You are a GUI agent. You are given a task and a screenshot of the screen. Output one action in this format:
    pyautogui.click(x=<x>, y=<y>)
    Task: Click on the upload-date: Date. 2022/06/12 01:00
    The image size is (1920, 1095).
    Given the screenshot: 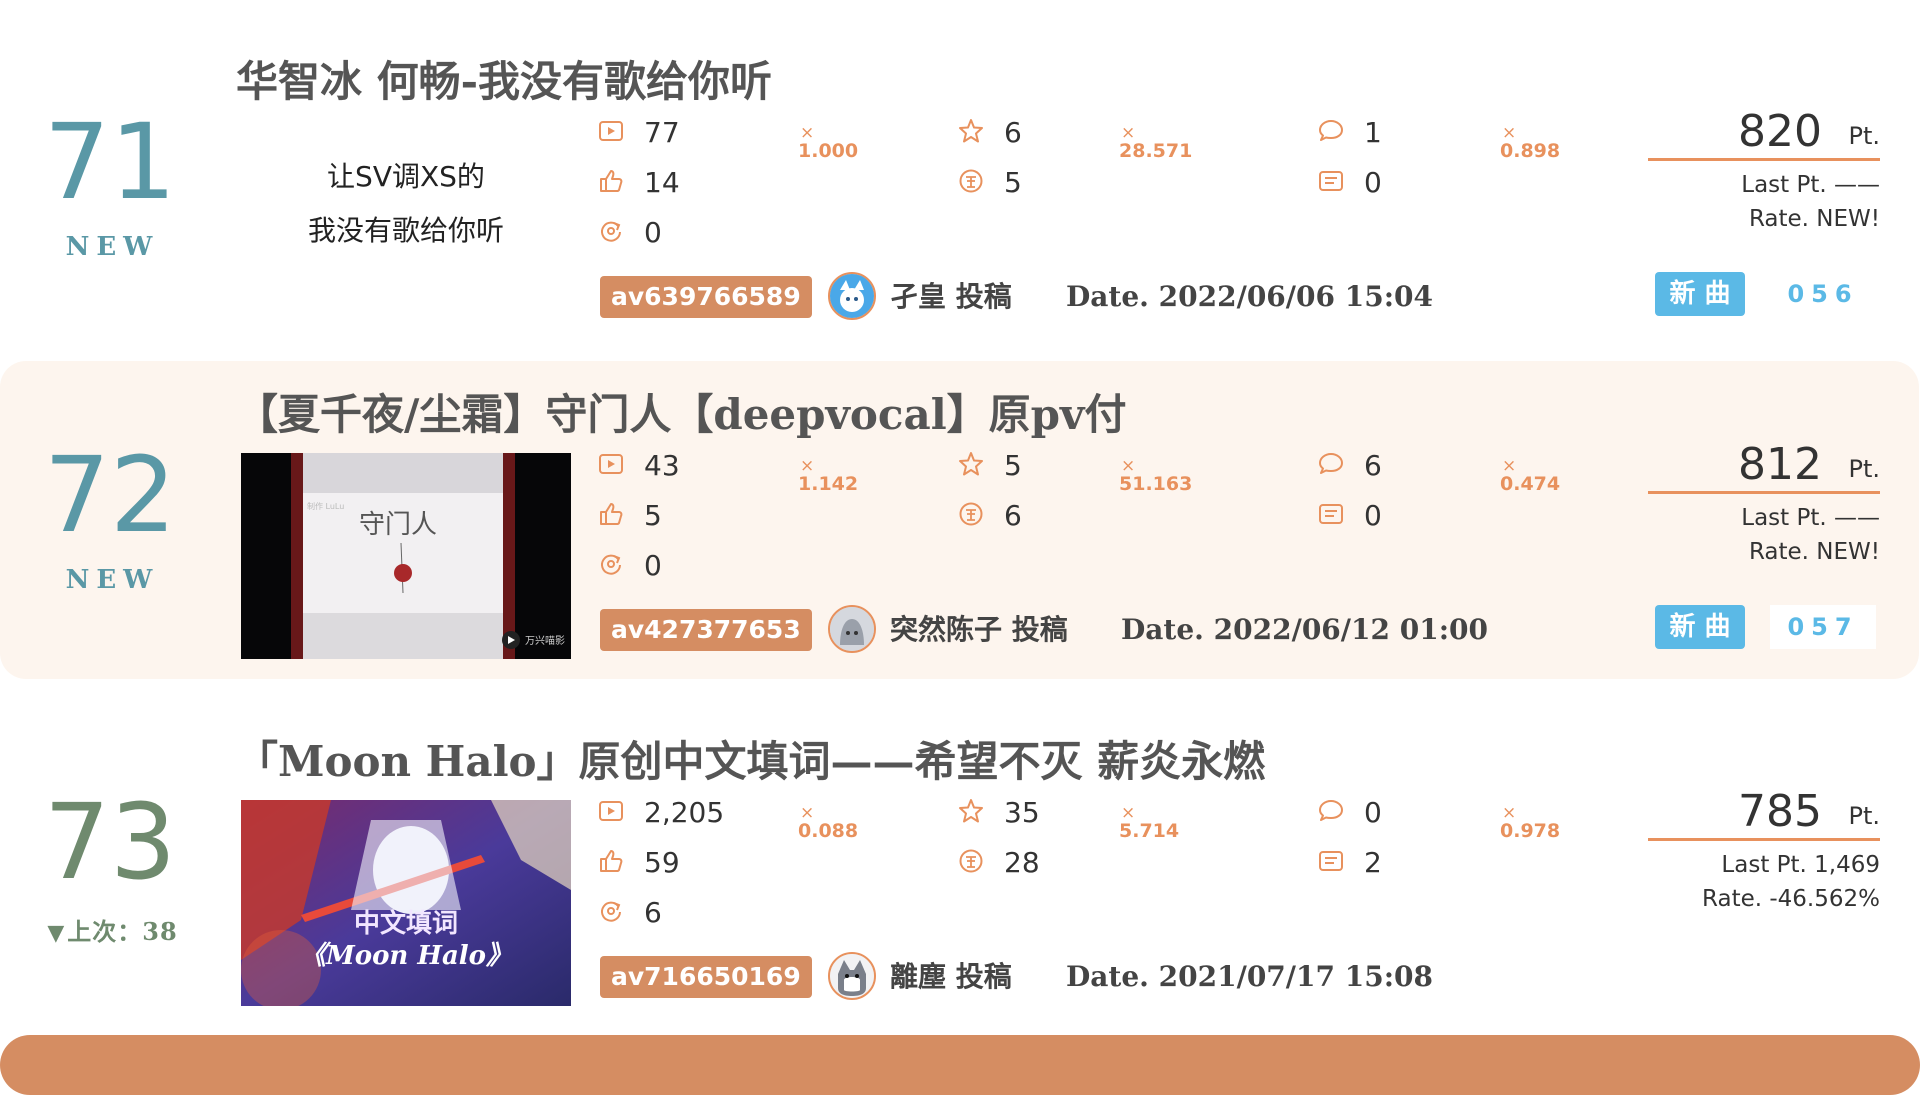 What is the action you would take?
    pyautogui.click(x=1304, y=629)
    